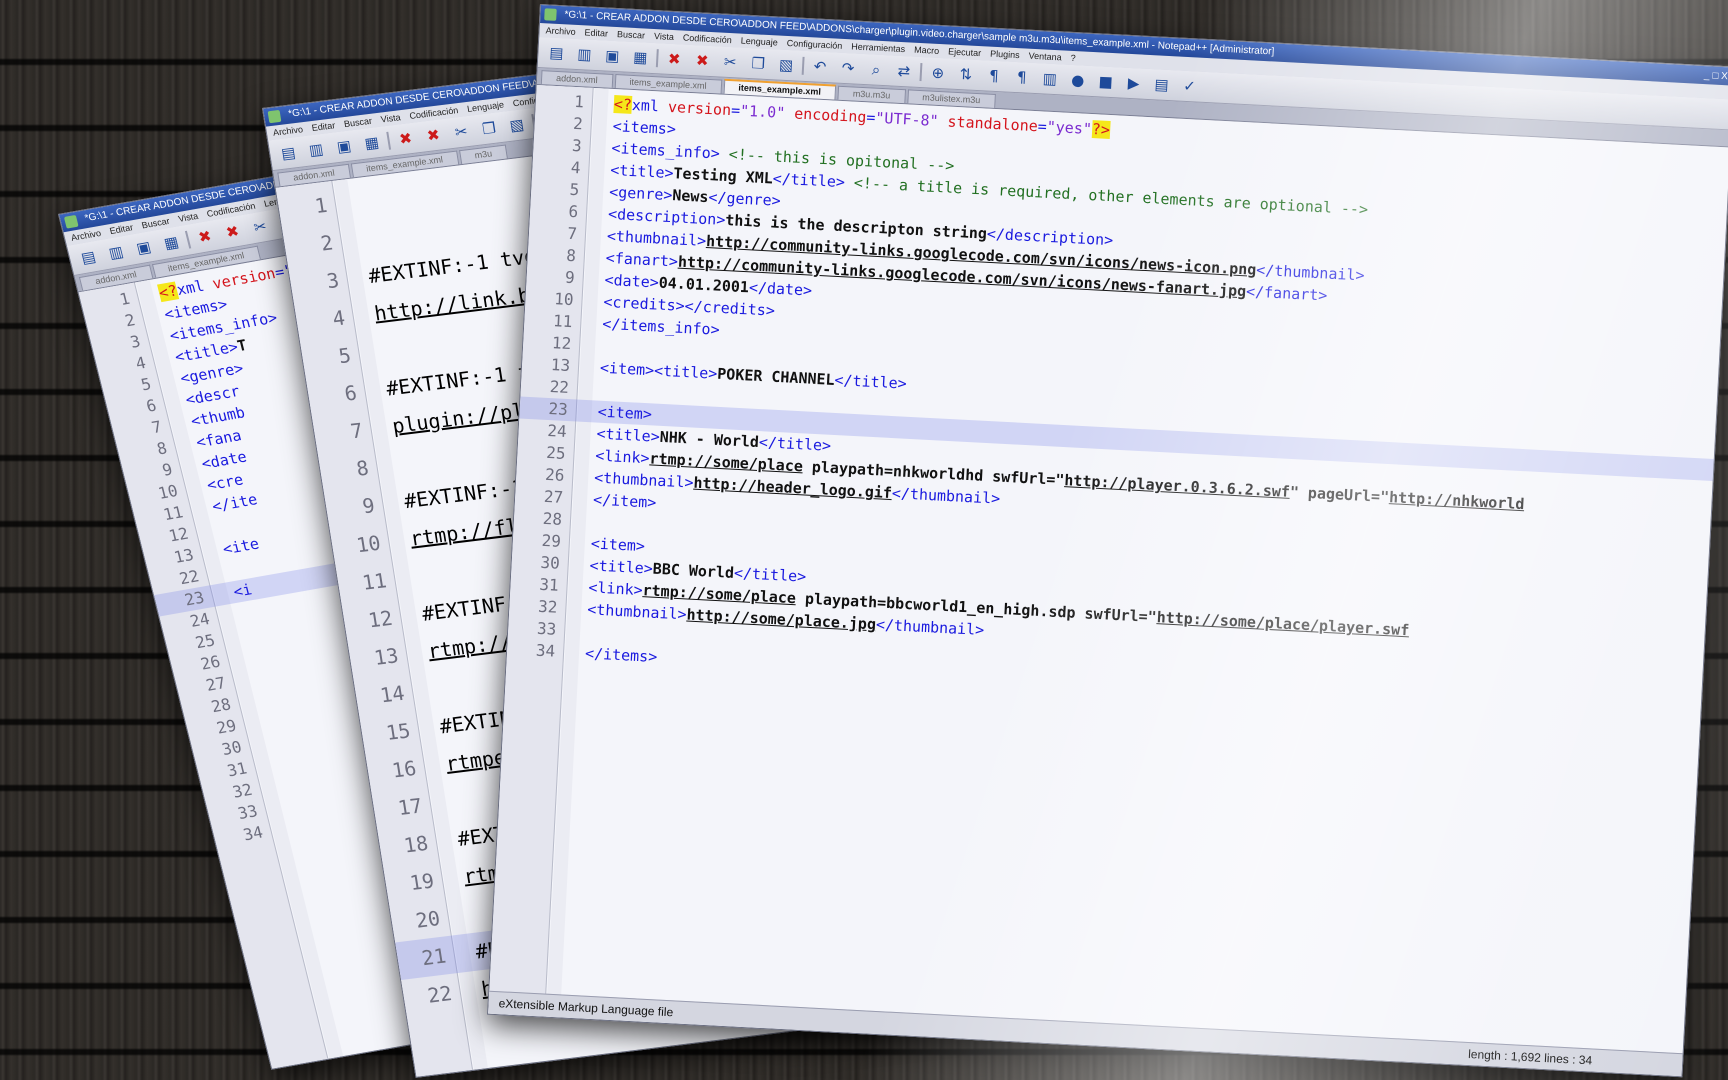 This screenshot has width=1728, height=1080. Describe the element at coordinates (392, 694) in the screenshot. I see `line-number: 14` at that location.